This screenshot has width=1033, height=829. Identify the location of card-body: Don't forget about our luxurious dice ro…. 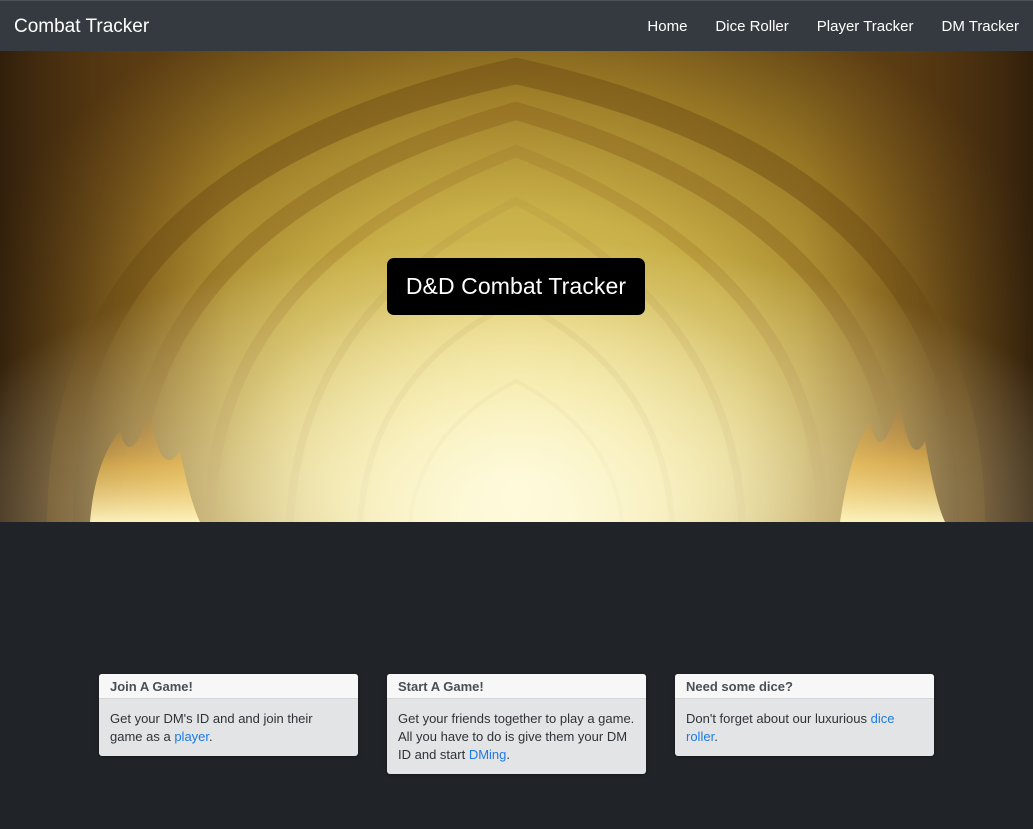
(804, 727).